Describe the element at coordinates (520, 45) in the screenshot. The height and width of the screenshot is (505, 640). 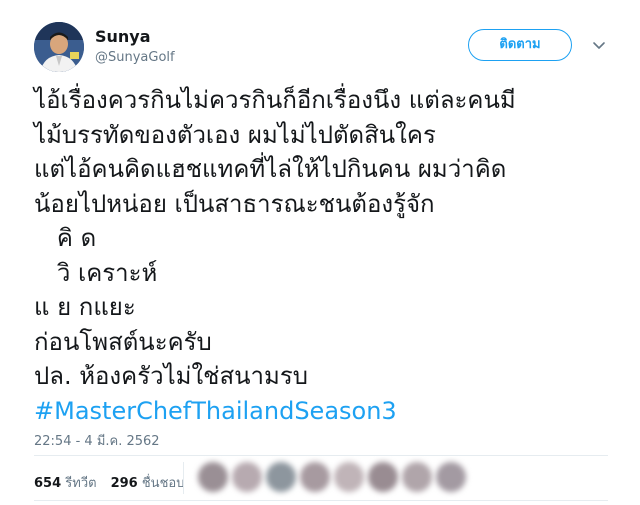
I see `follow-button: ติดตาม` at that location.